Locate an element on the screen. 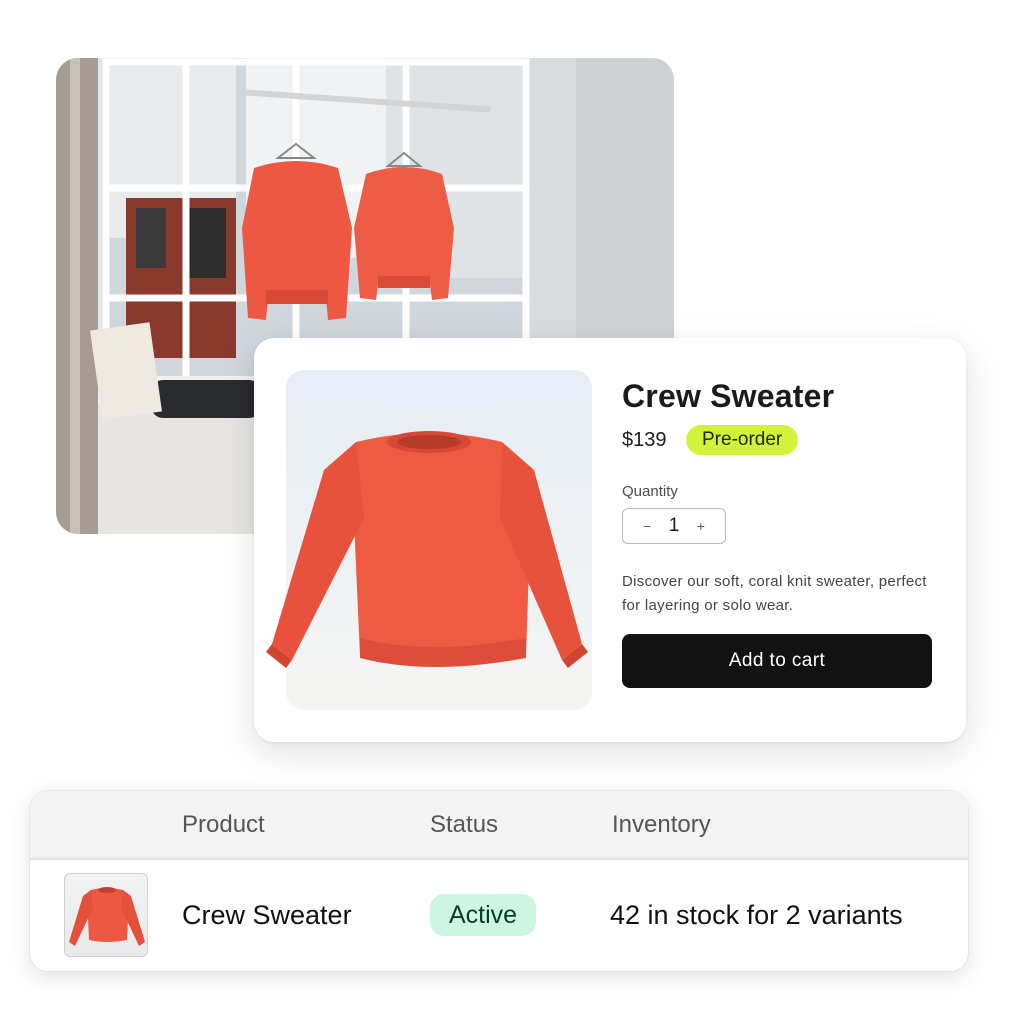  header-inventory: Inventory is located at coordinates (661, 824).